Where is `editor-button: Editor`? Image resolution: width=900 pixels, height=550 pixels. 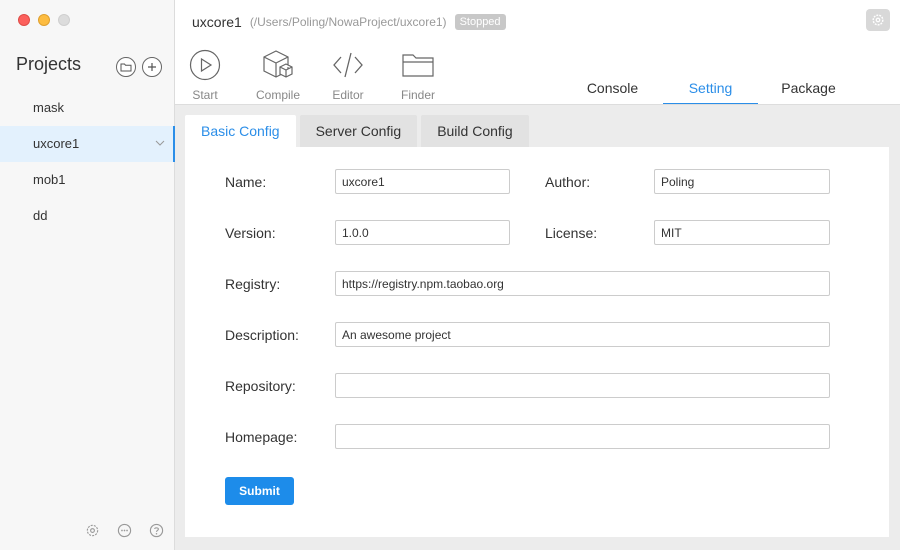
editor-button: Editor is located at coordinates (348, 75).